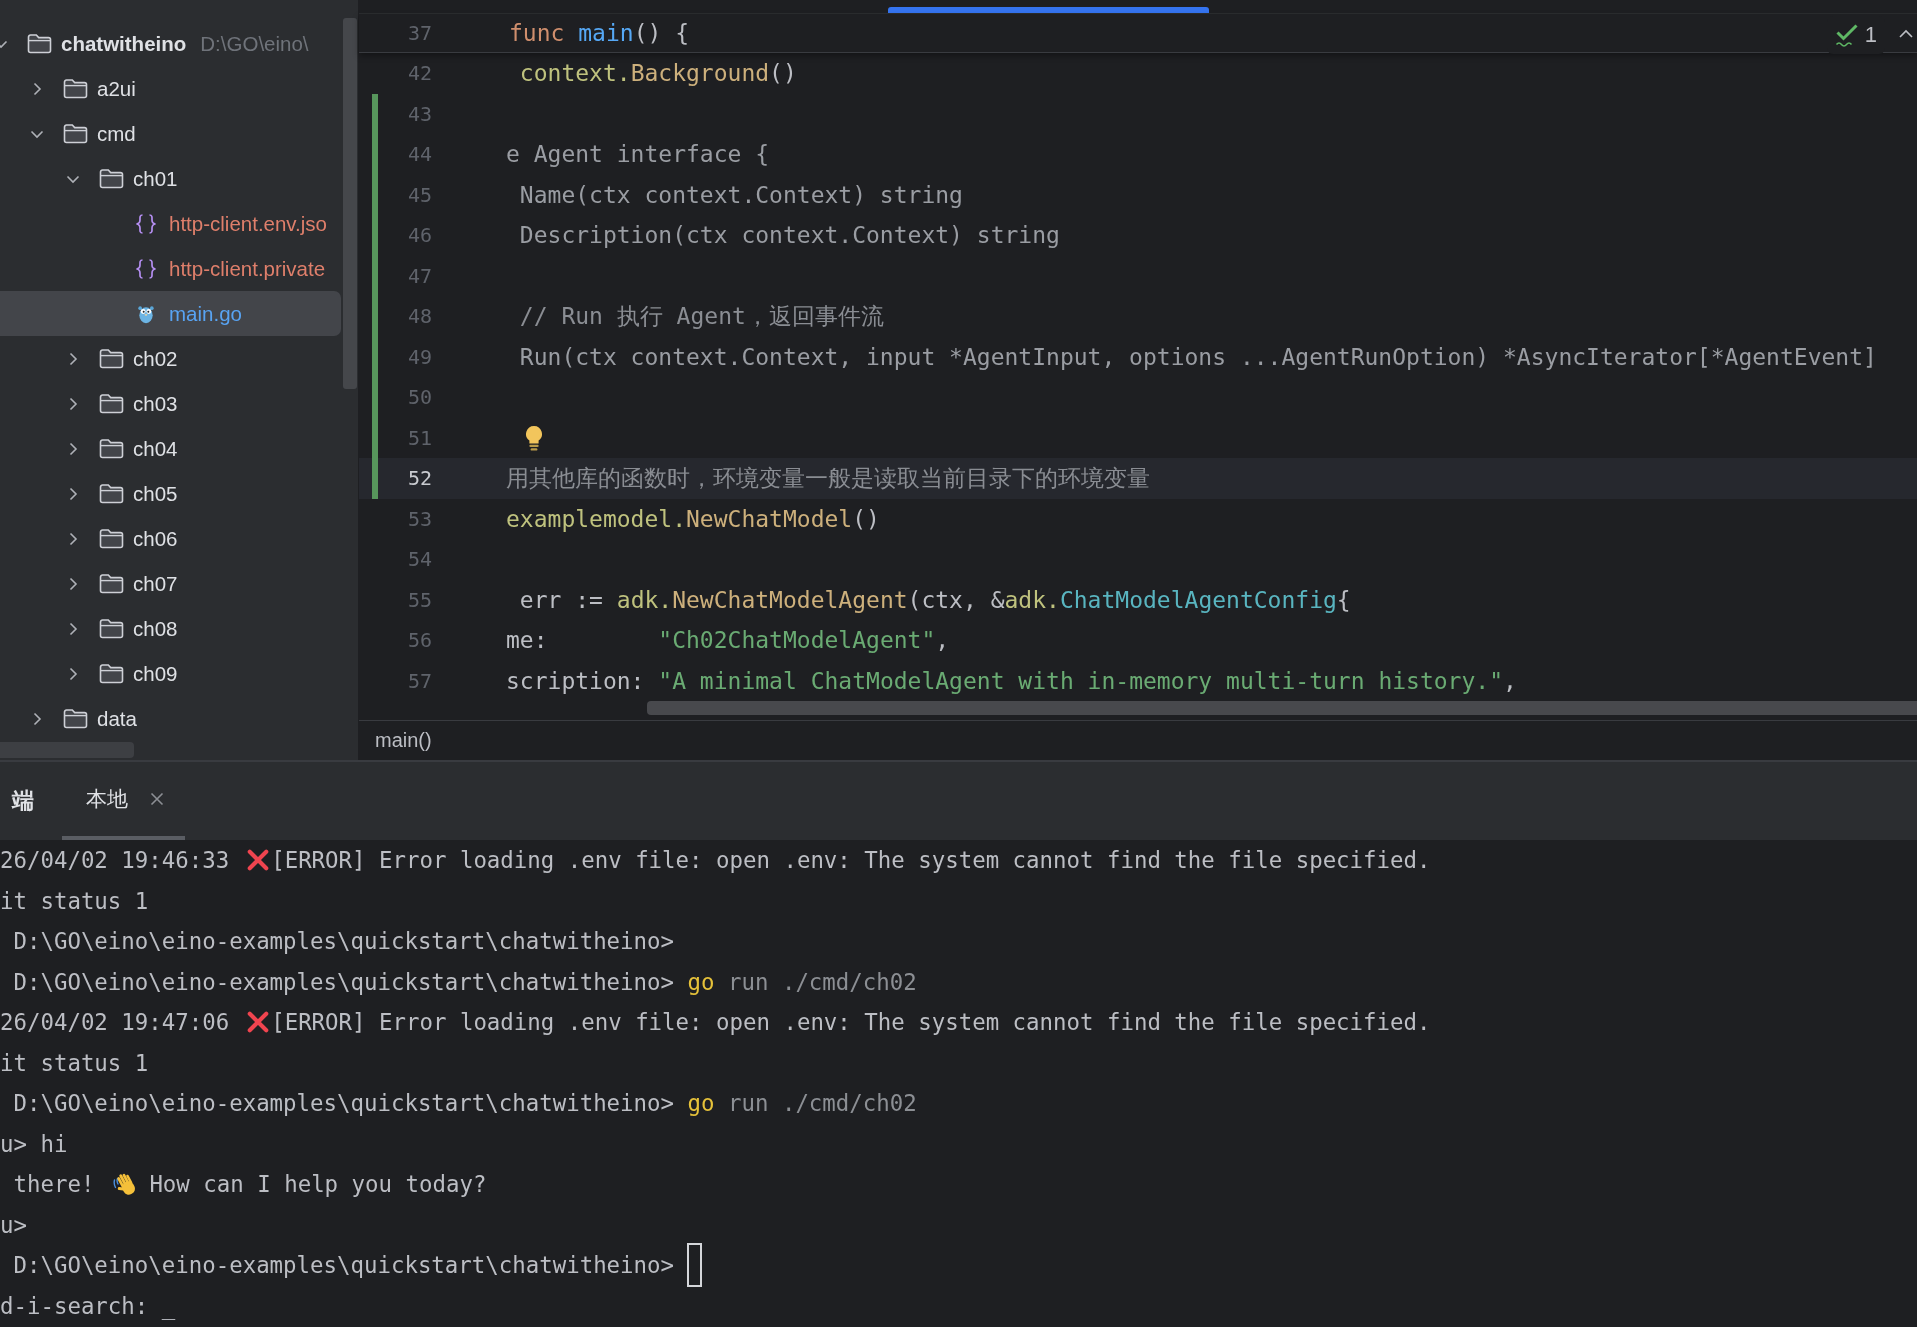  I want to click on folder-name: ch02, so click(155, 358).